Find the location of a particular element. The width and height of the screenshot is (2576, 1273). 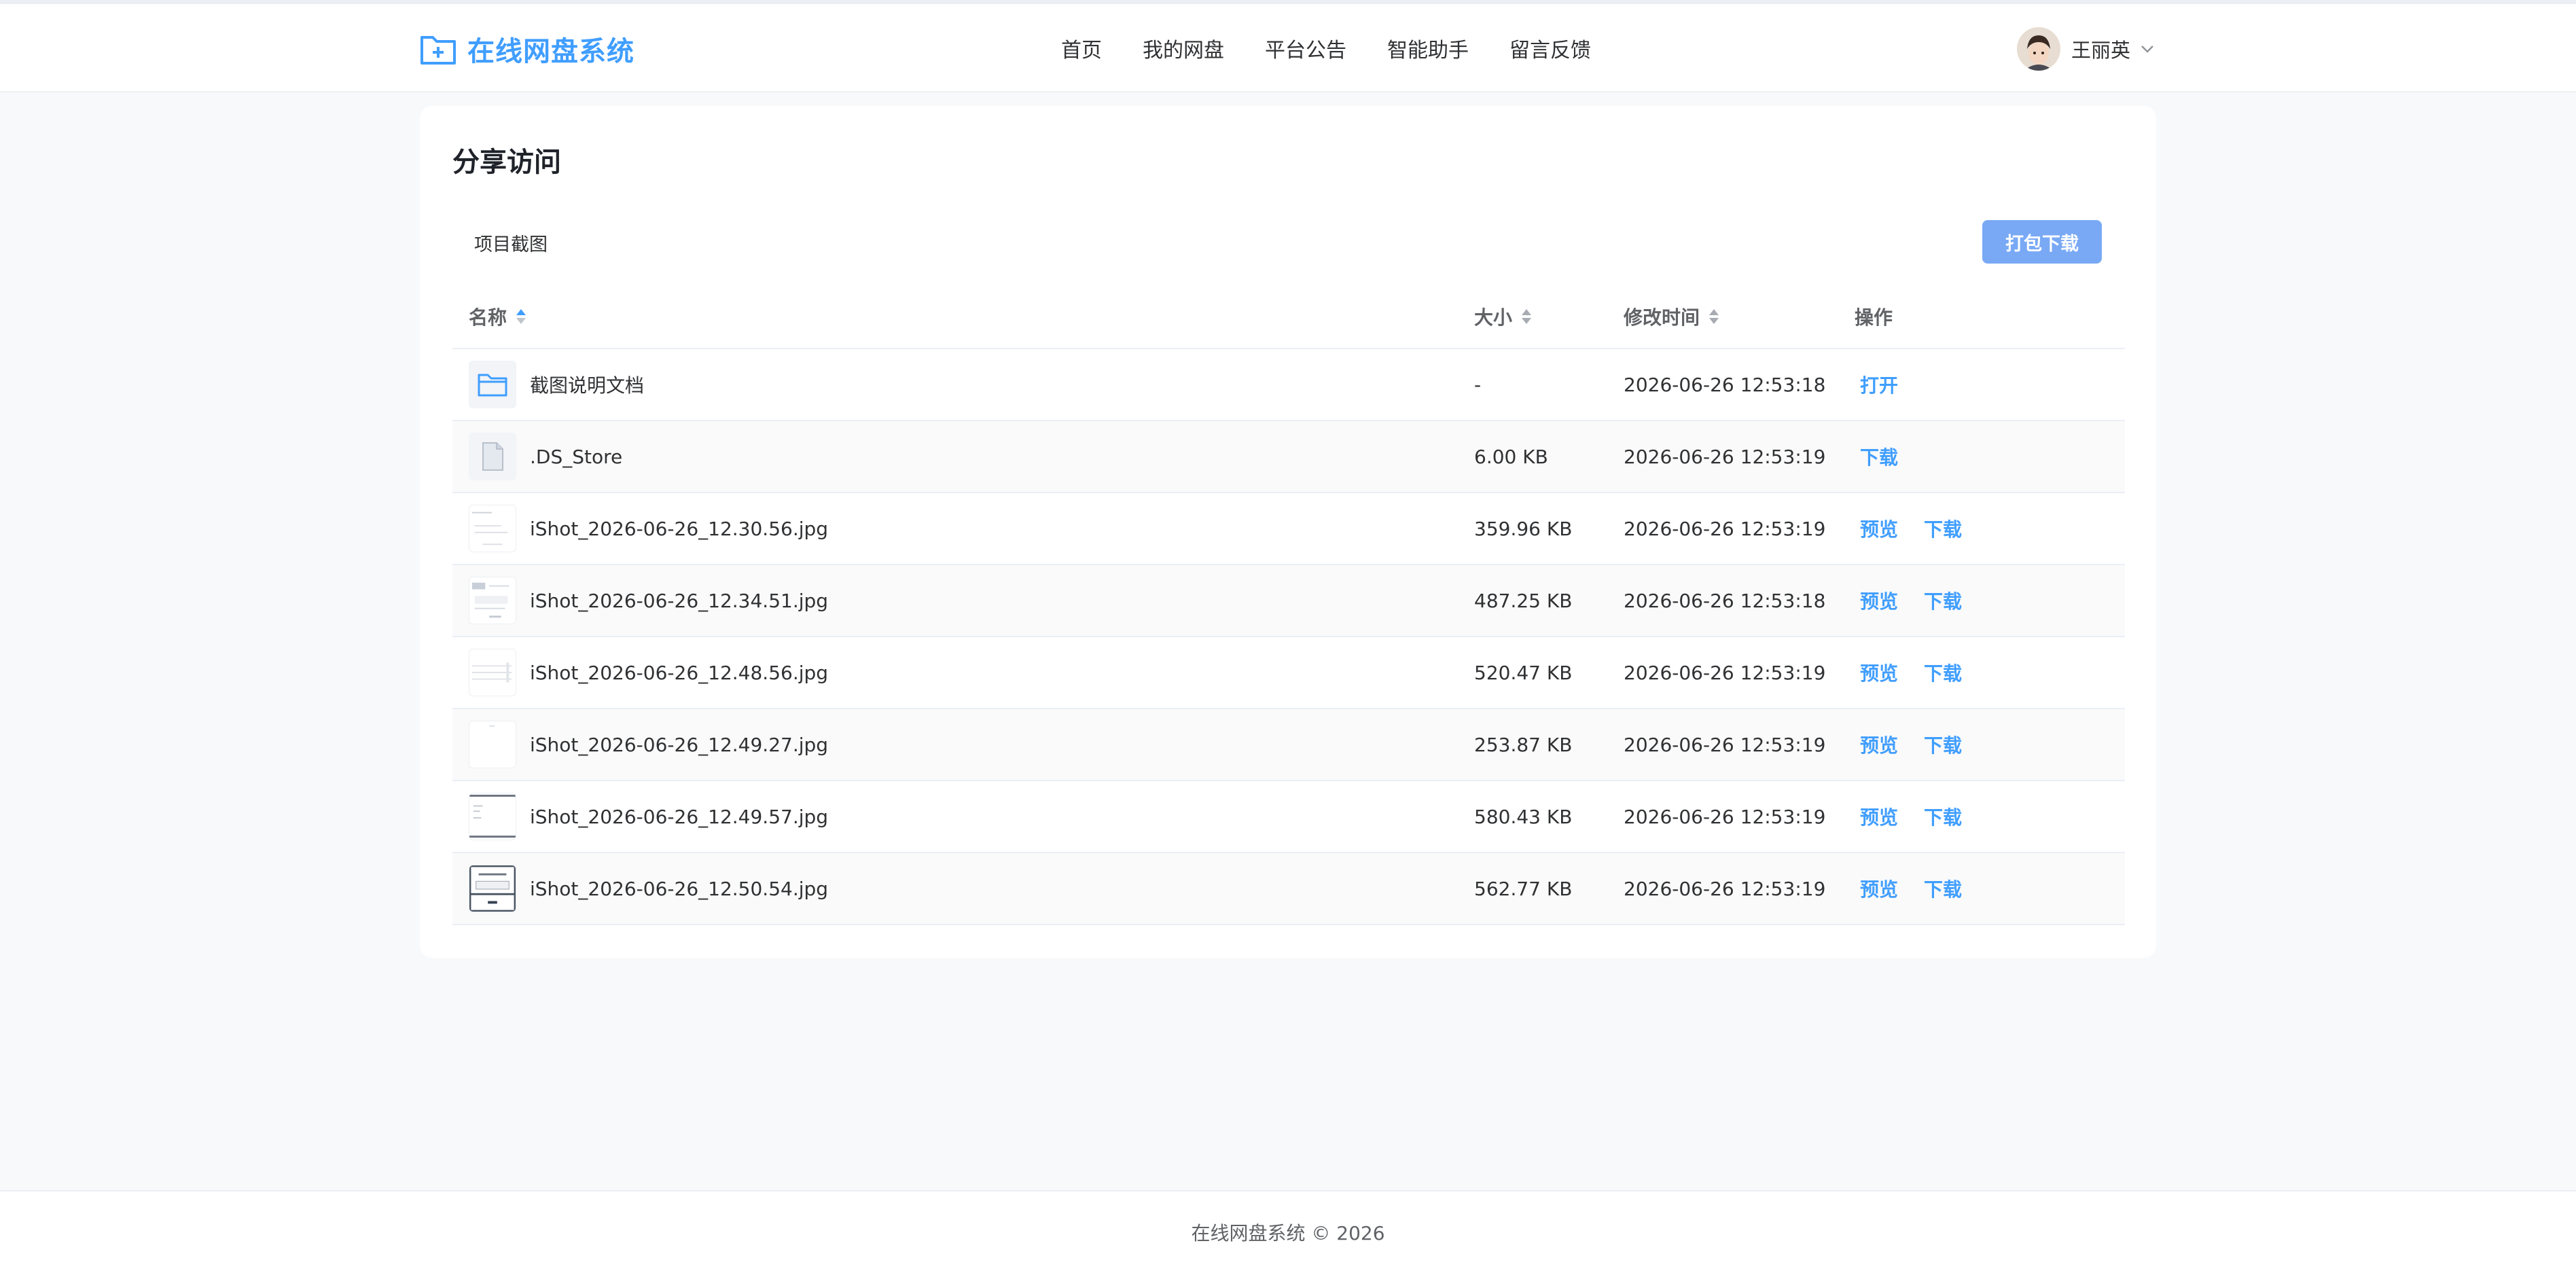

footer: 在线网盘系统 © 2026 is located at coordinates (1288, 1231).